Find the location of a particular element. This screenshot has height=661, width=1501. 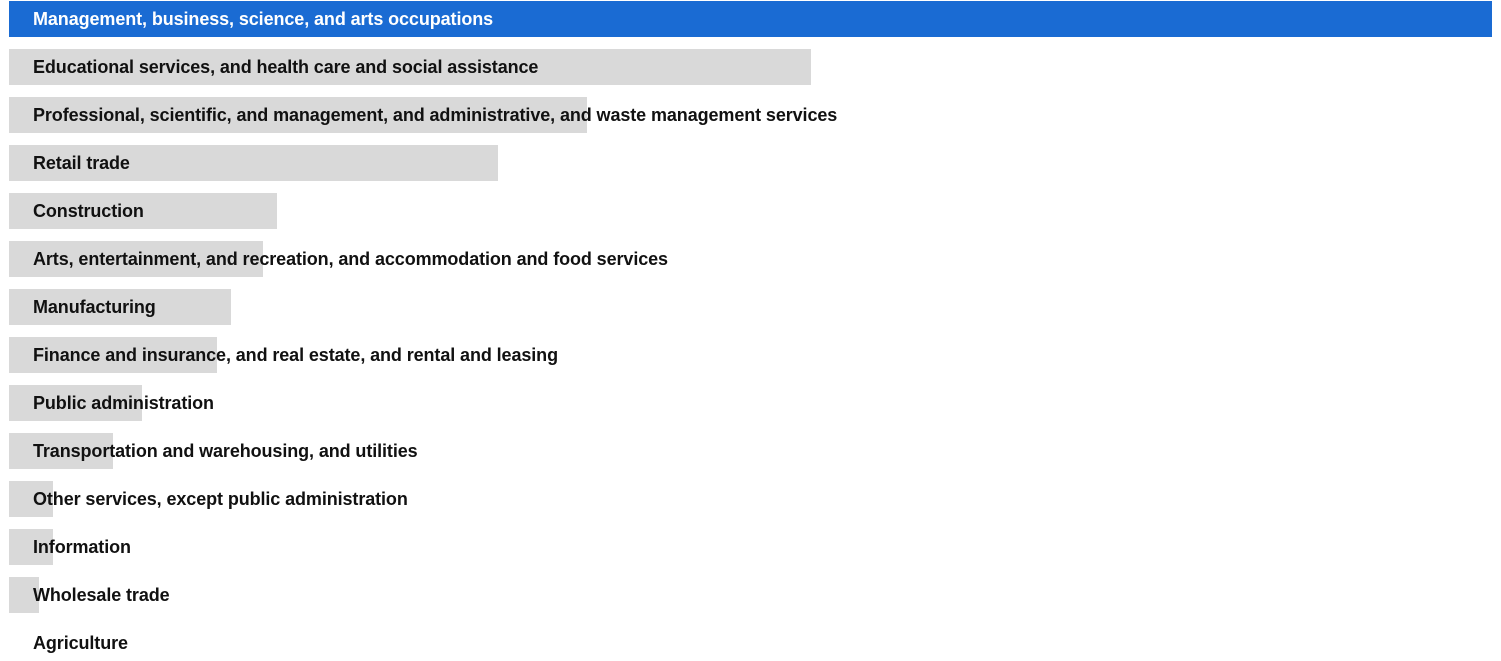

category-label: Construction is located at coordinates (88, 211).